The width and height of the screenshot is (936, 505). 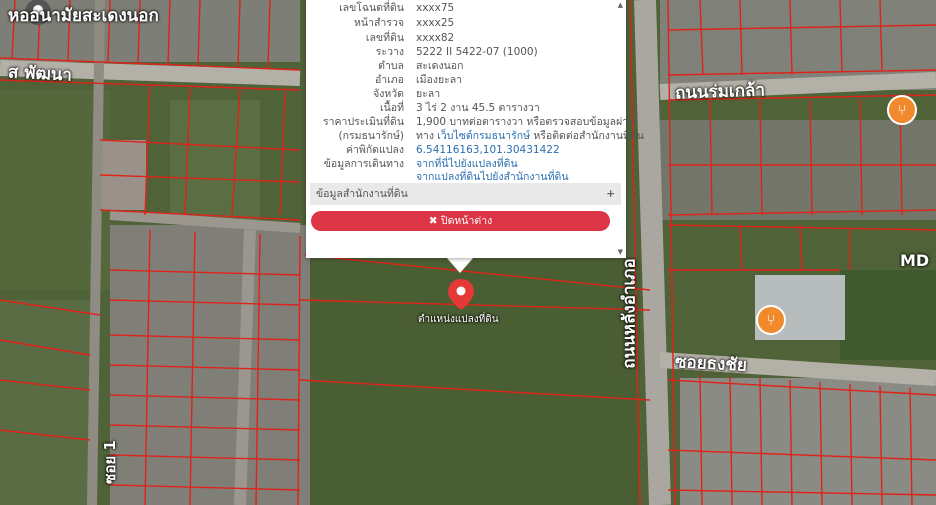 I want to click on coordinates-link: 6.54116163,101.30431422, so click(x=516, y=150).